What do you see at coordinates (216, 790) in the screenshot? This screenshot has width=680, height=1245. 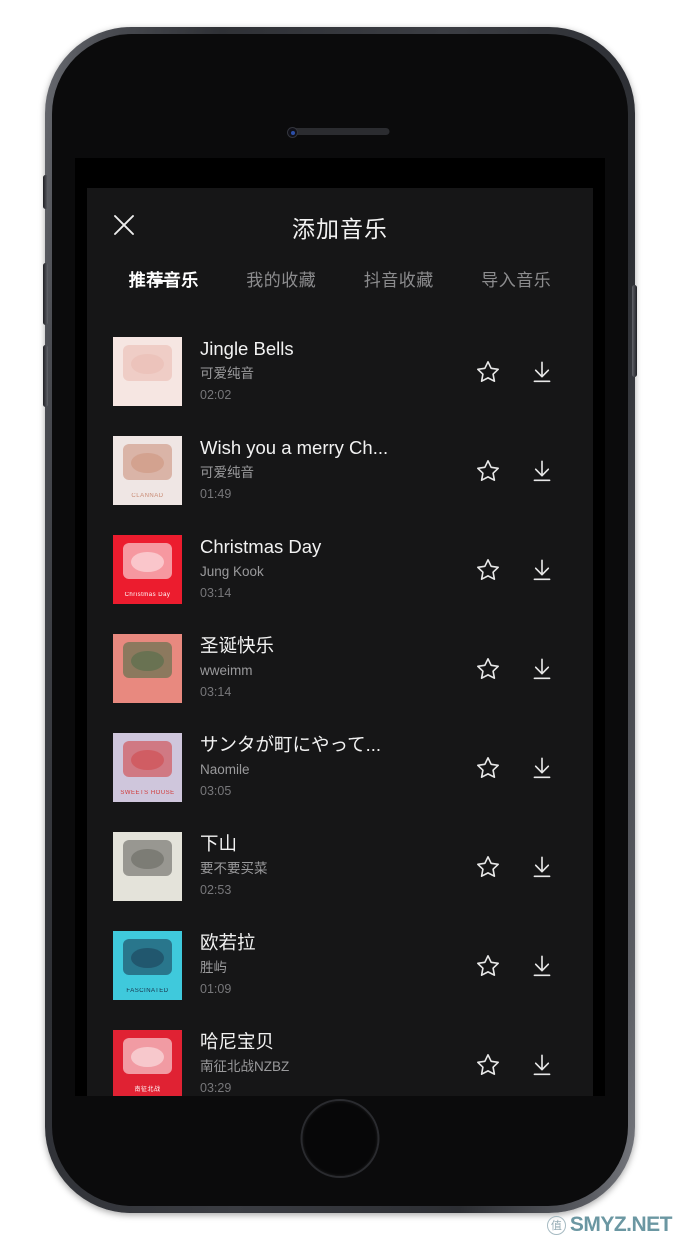 I see `song-duration: 03:05` at bounding box center [216, 790].